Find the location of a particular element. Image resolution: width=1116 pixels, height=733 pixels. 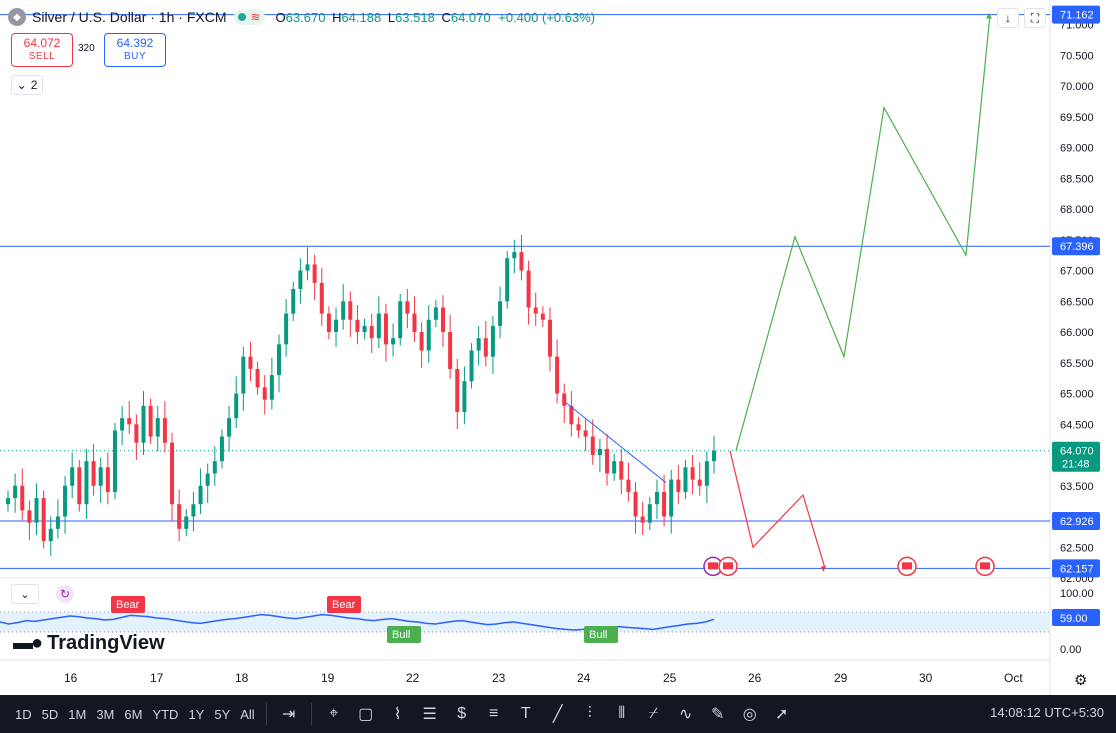

settings-icon: ⚙ is located at coordinates (1080, 680).